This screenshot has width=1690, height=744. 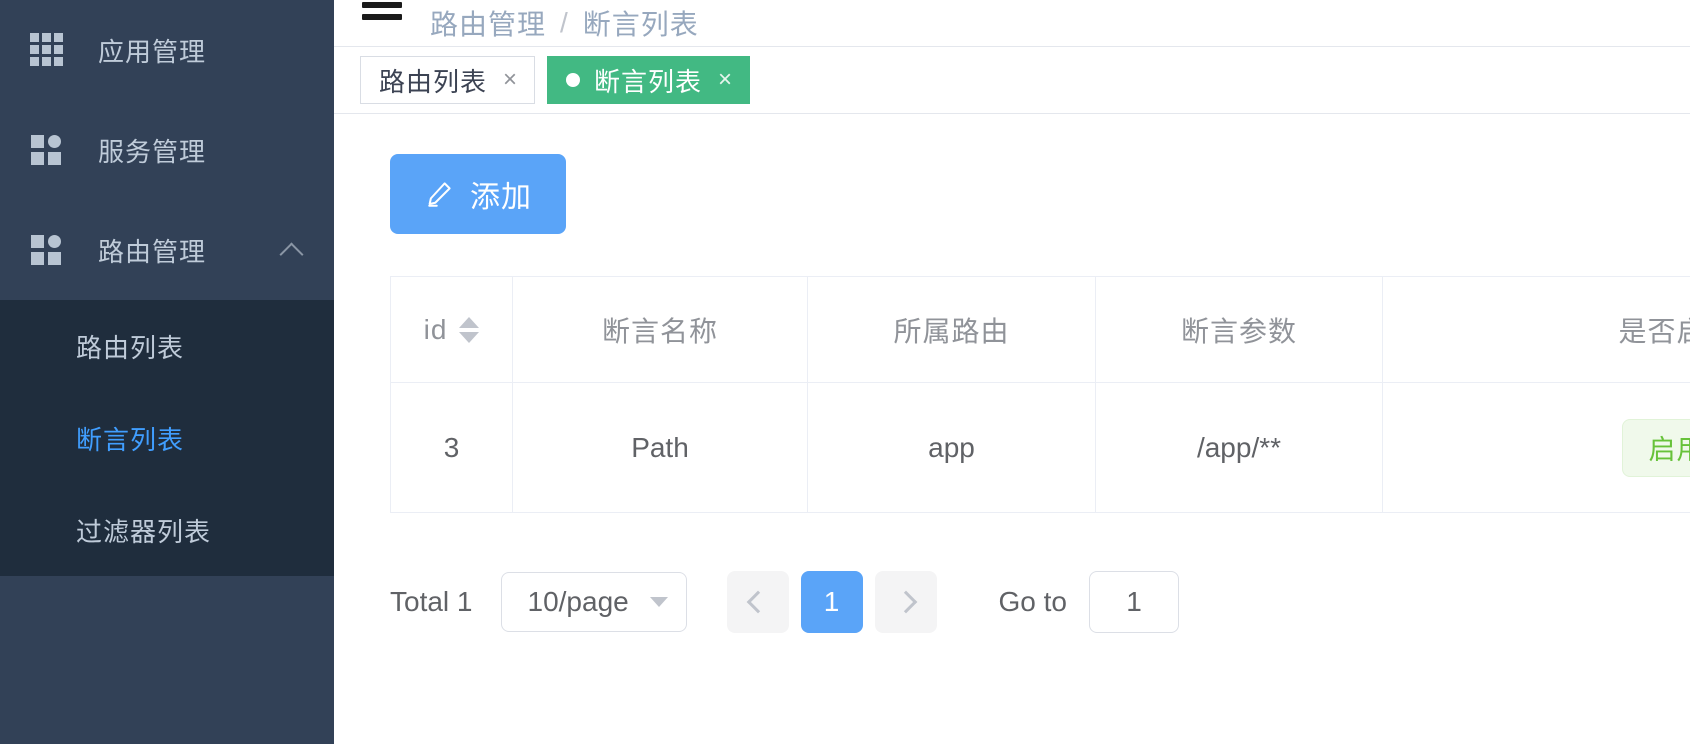 I want to click on grid-icon, so click(x=47, y=50).